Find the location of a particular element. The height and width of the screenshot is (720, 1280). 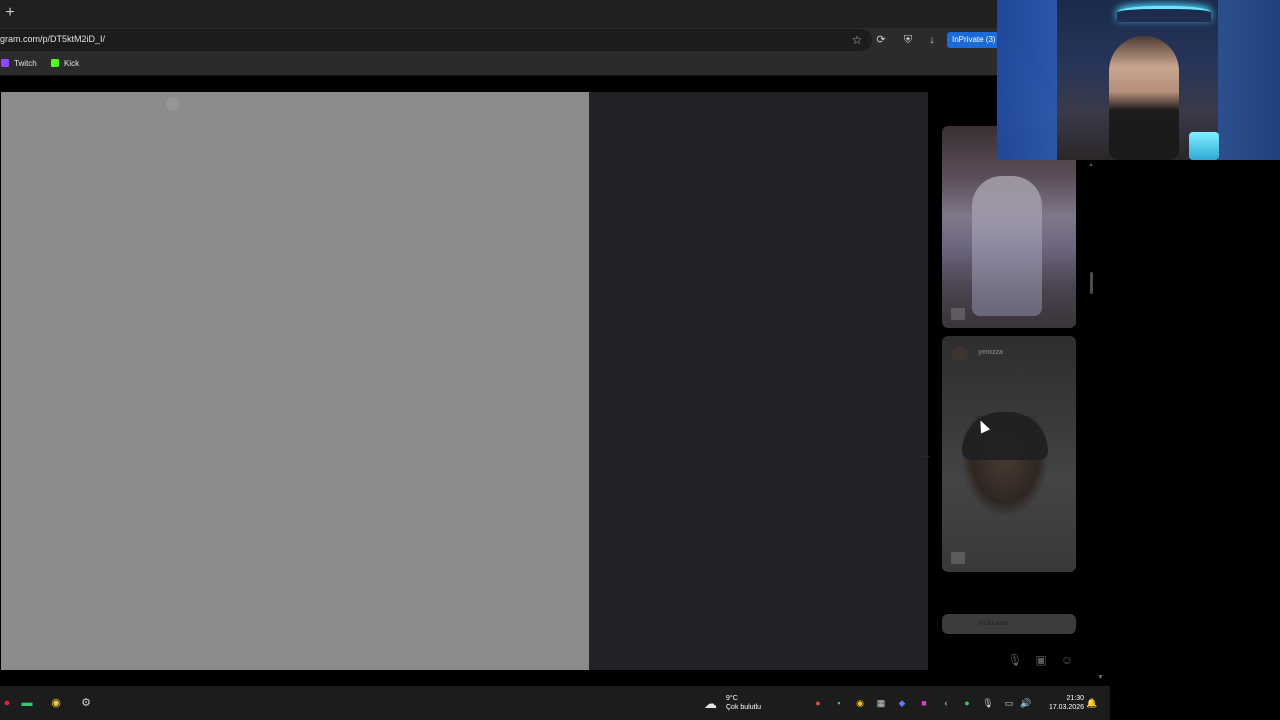

loading-placeholder is located at coordinates (173, 104).